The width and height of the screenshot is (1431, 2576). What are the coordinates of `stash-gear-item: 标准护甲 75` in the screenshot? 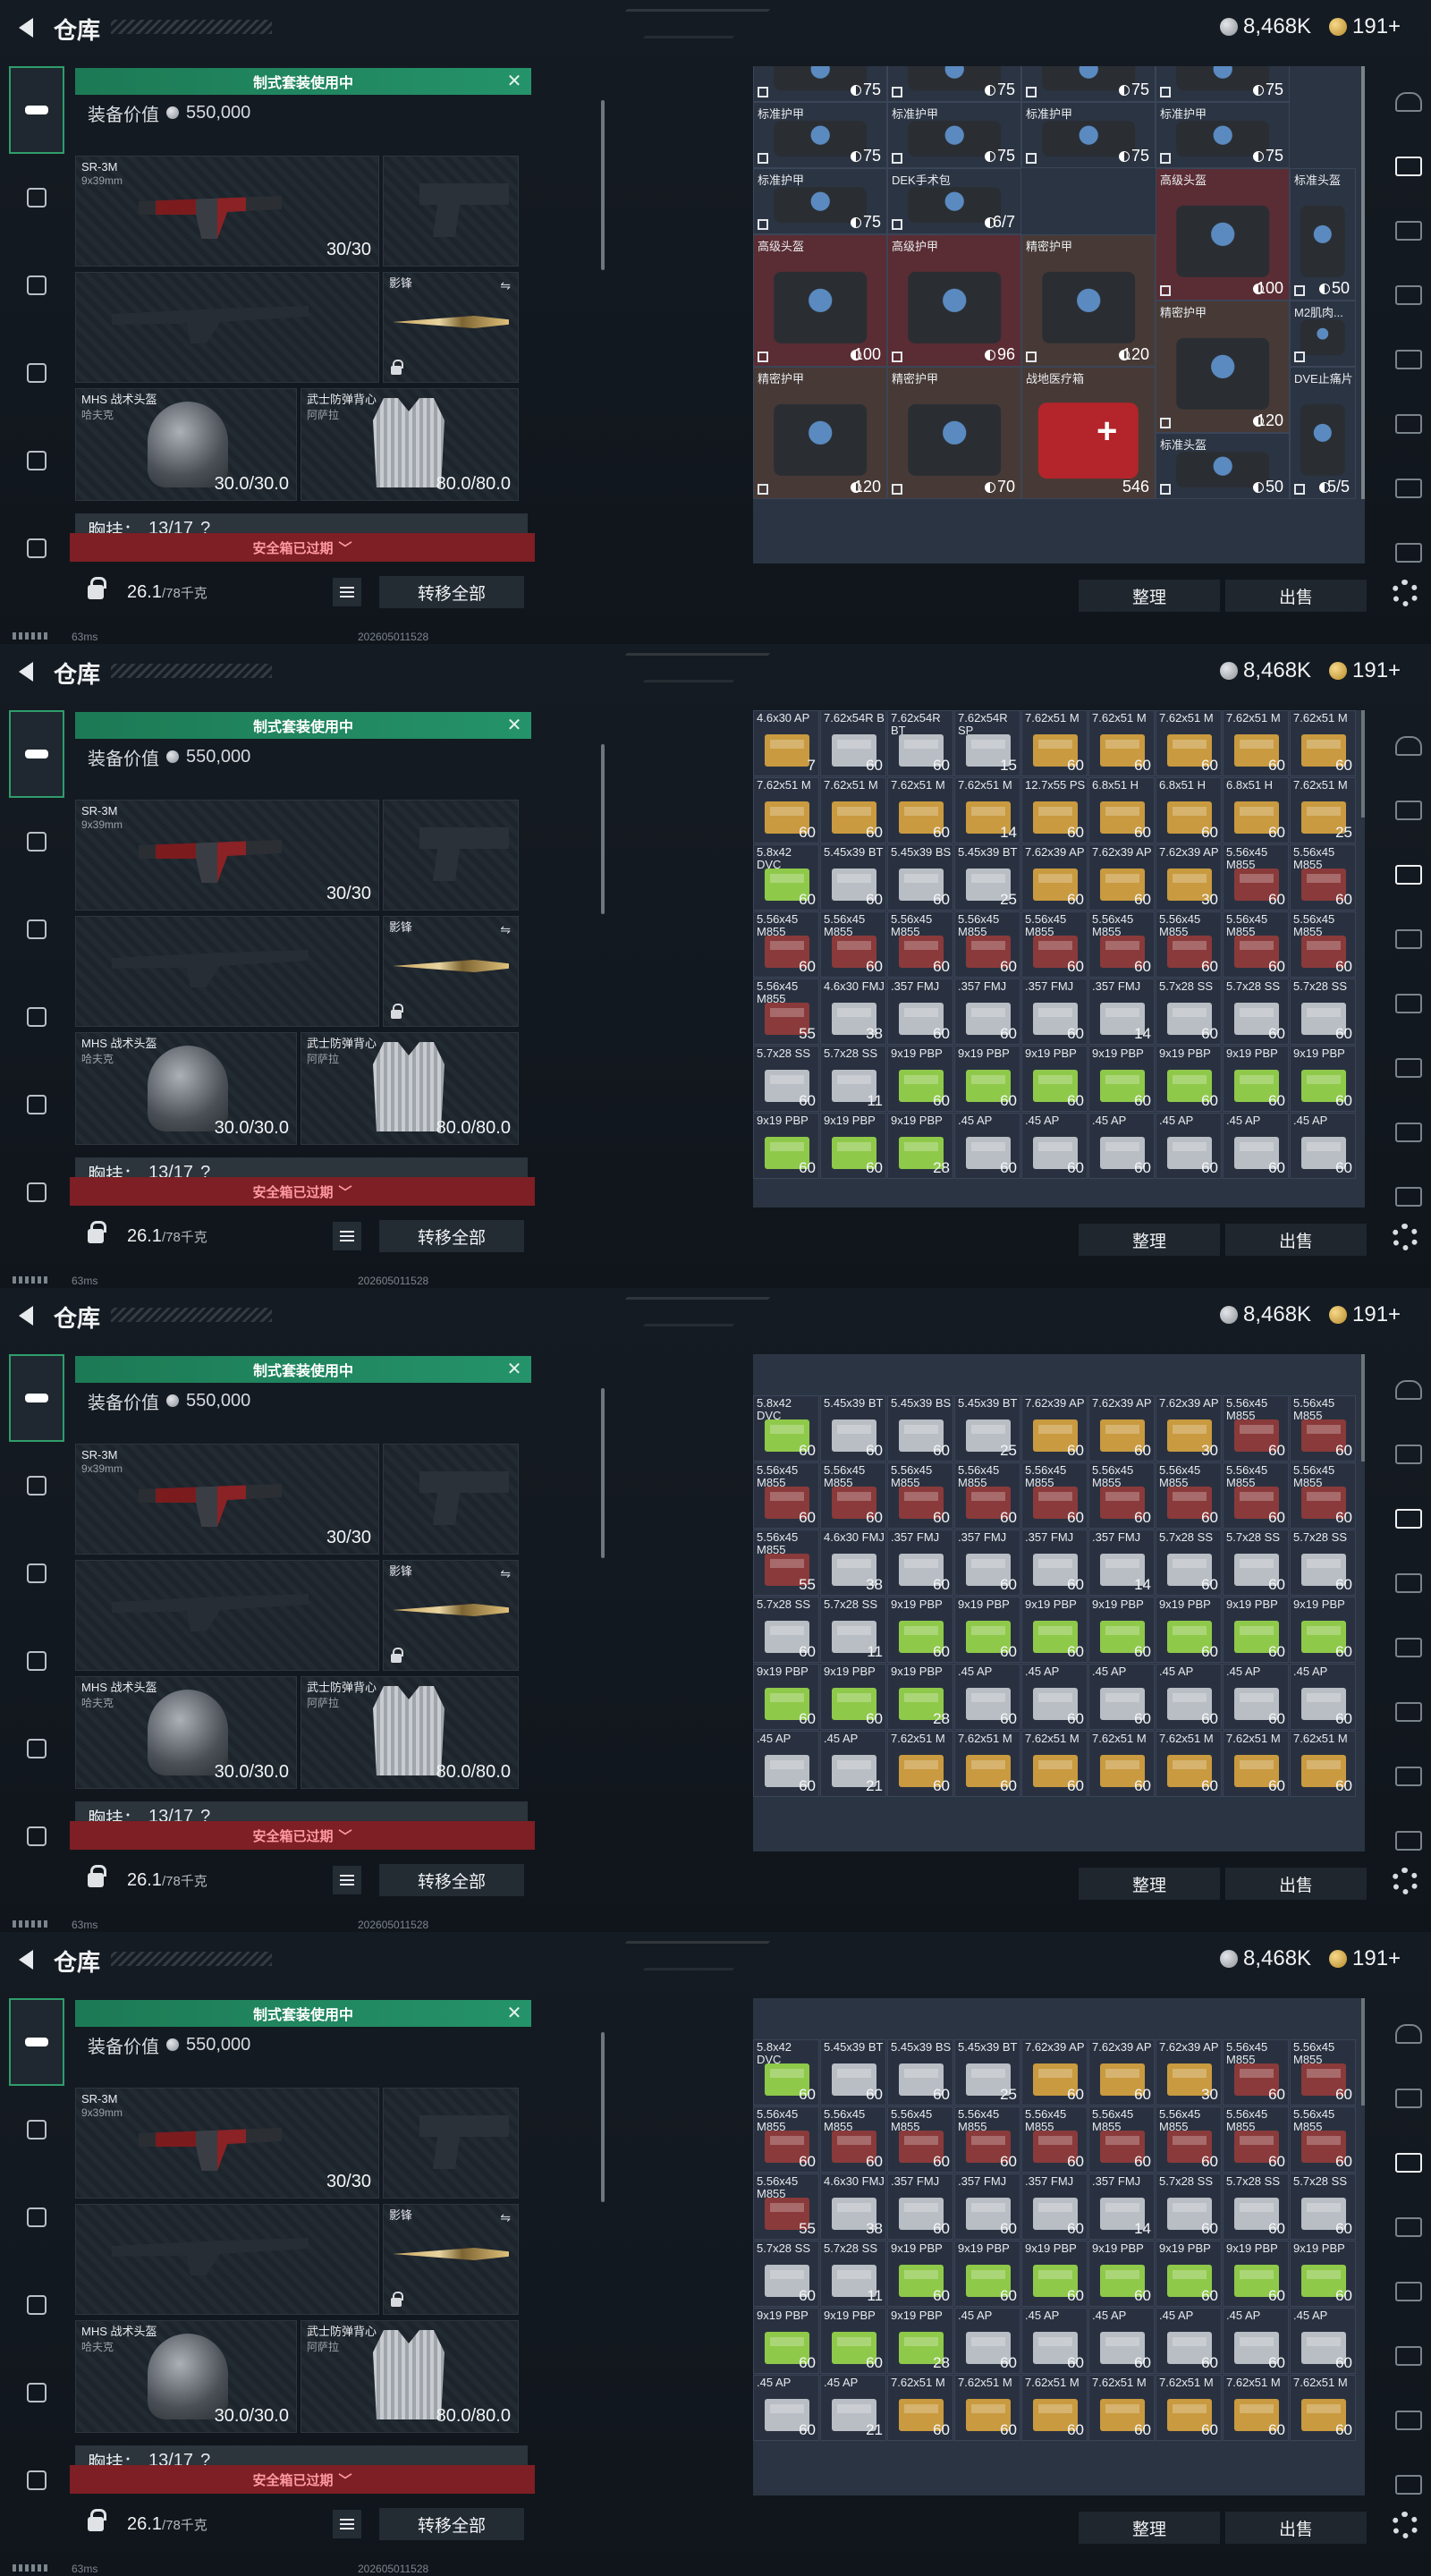 It's located at (820, 201).